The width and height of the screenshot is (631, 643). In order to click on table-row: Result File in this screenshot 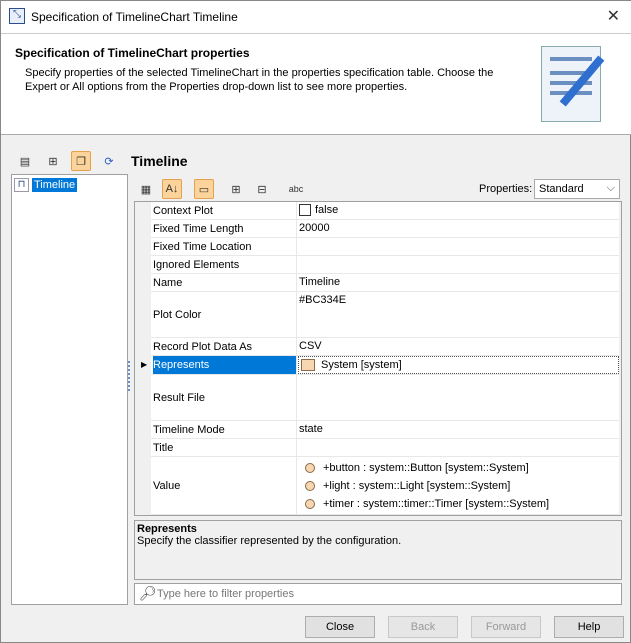, I will do `click(385, 398)`.